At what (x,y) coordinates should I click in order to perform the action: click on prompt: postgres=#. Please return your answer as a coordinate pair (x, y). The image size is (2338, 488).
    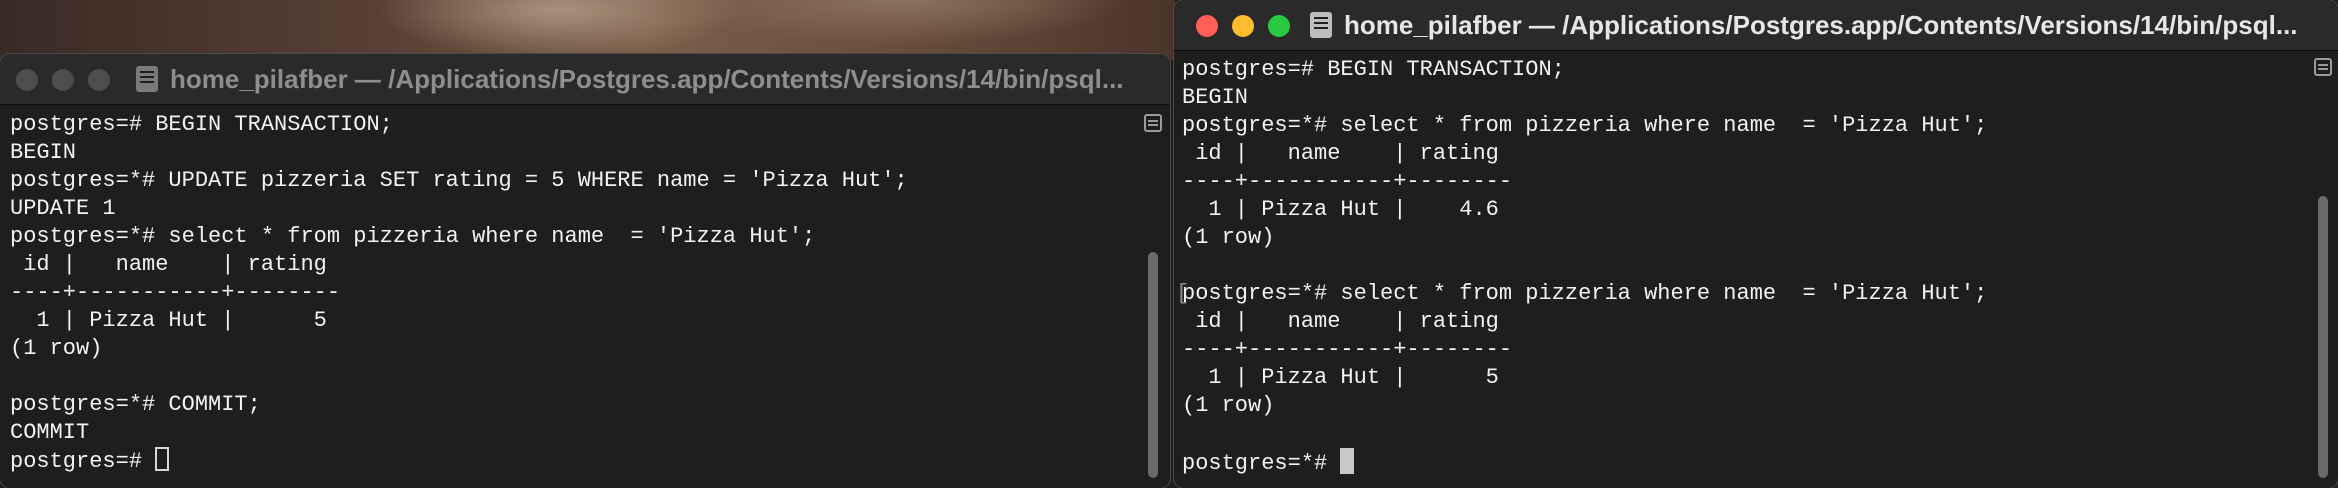
    Looking at the image, I should click on (83, 461).